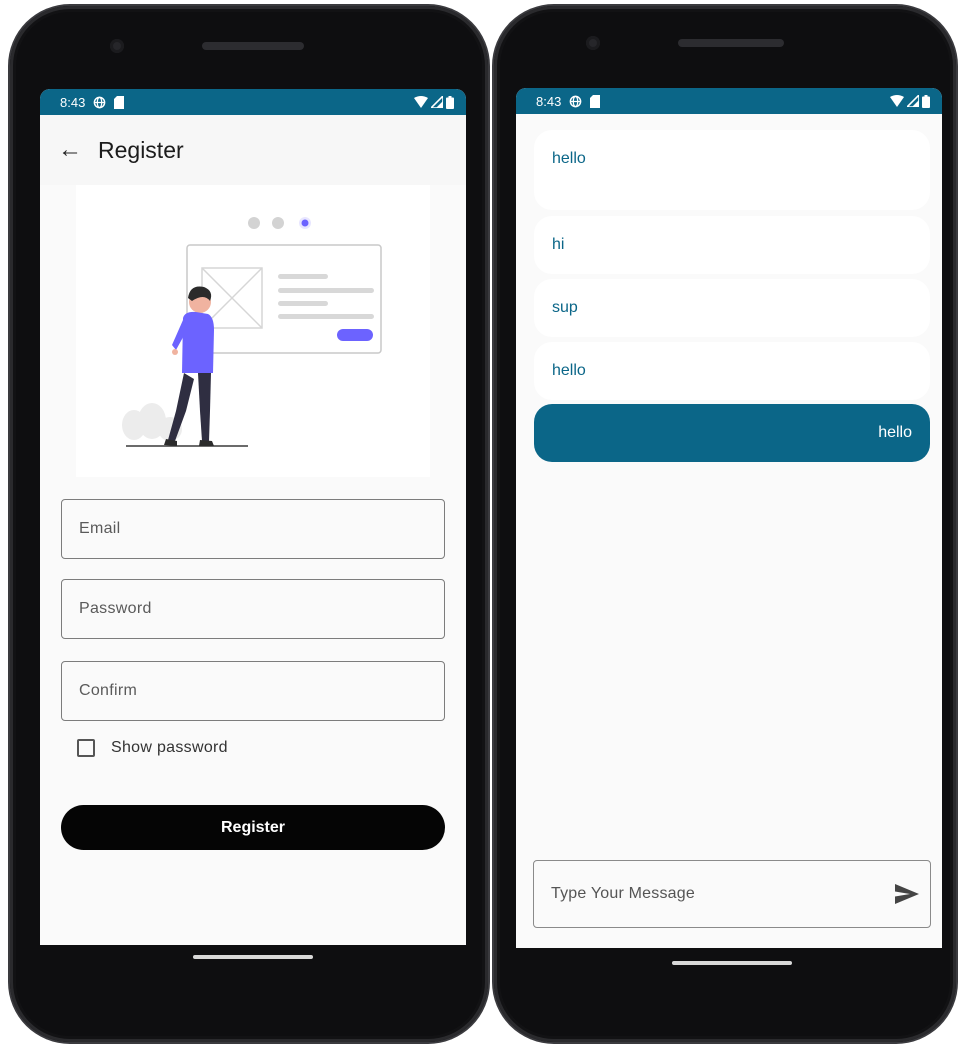 The width and height of the screenshot is (958, 1048). Describe the element at coordinates (86, 748) in the screenshot. I see `show-password-checkbox` at that location.